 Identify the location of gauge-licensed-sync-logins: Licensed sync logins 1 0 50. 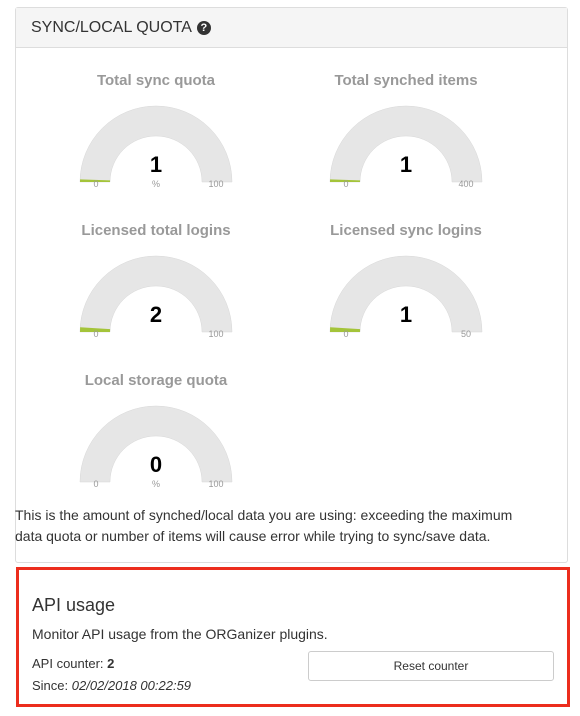
(406, 289).